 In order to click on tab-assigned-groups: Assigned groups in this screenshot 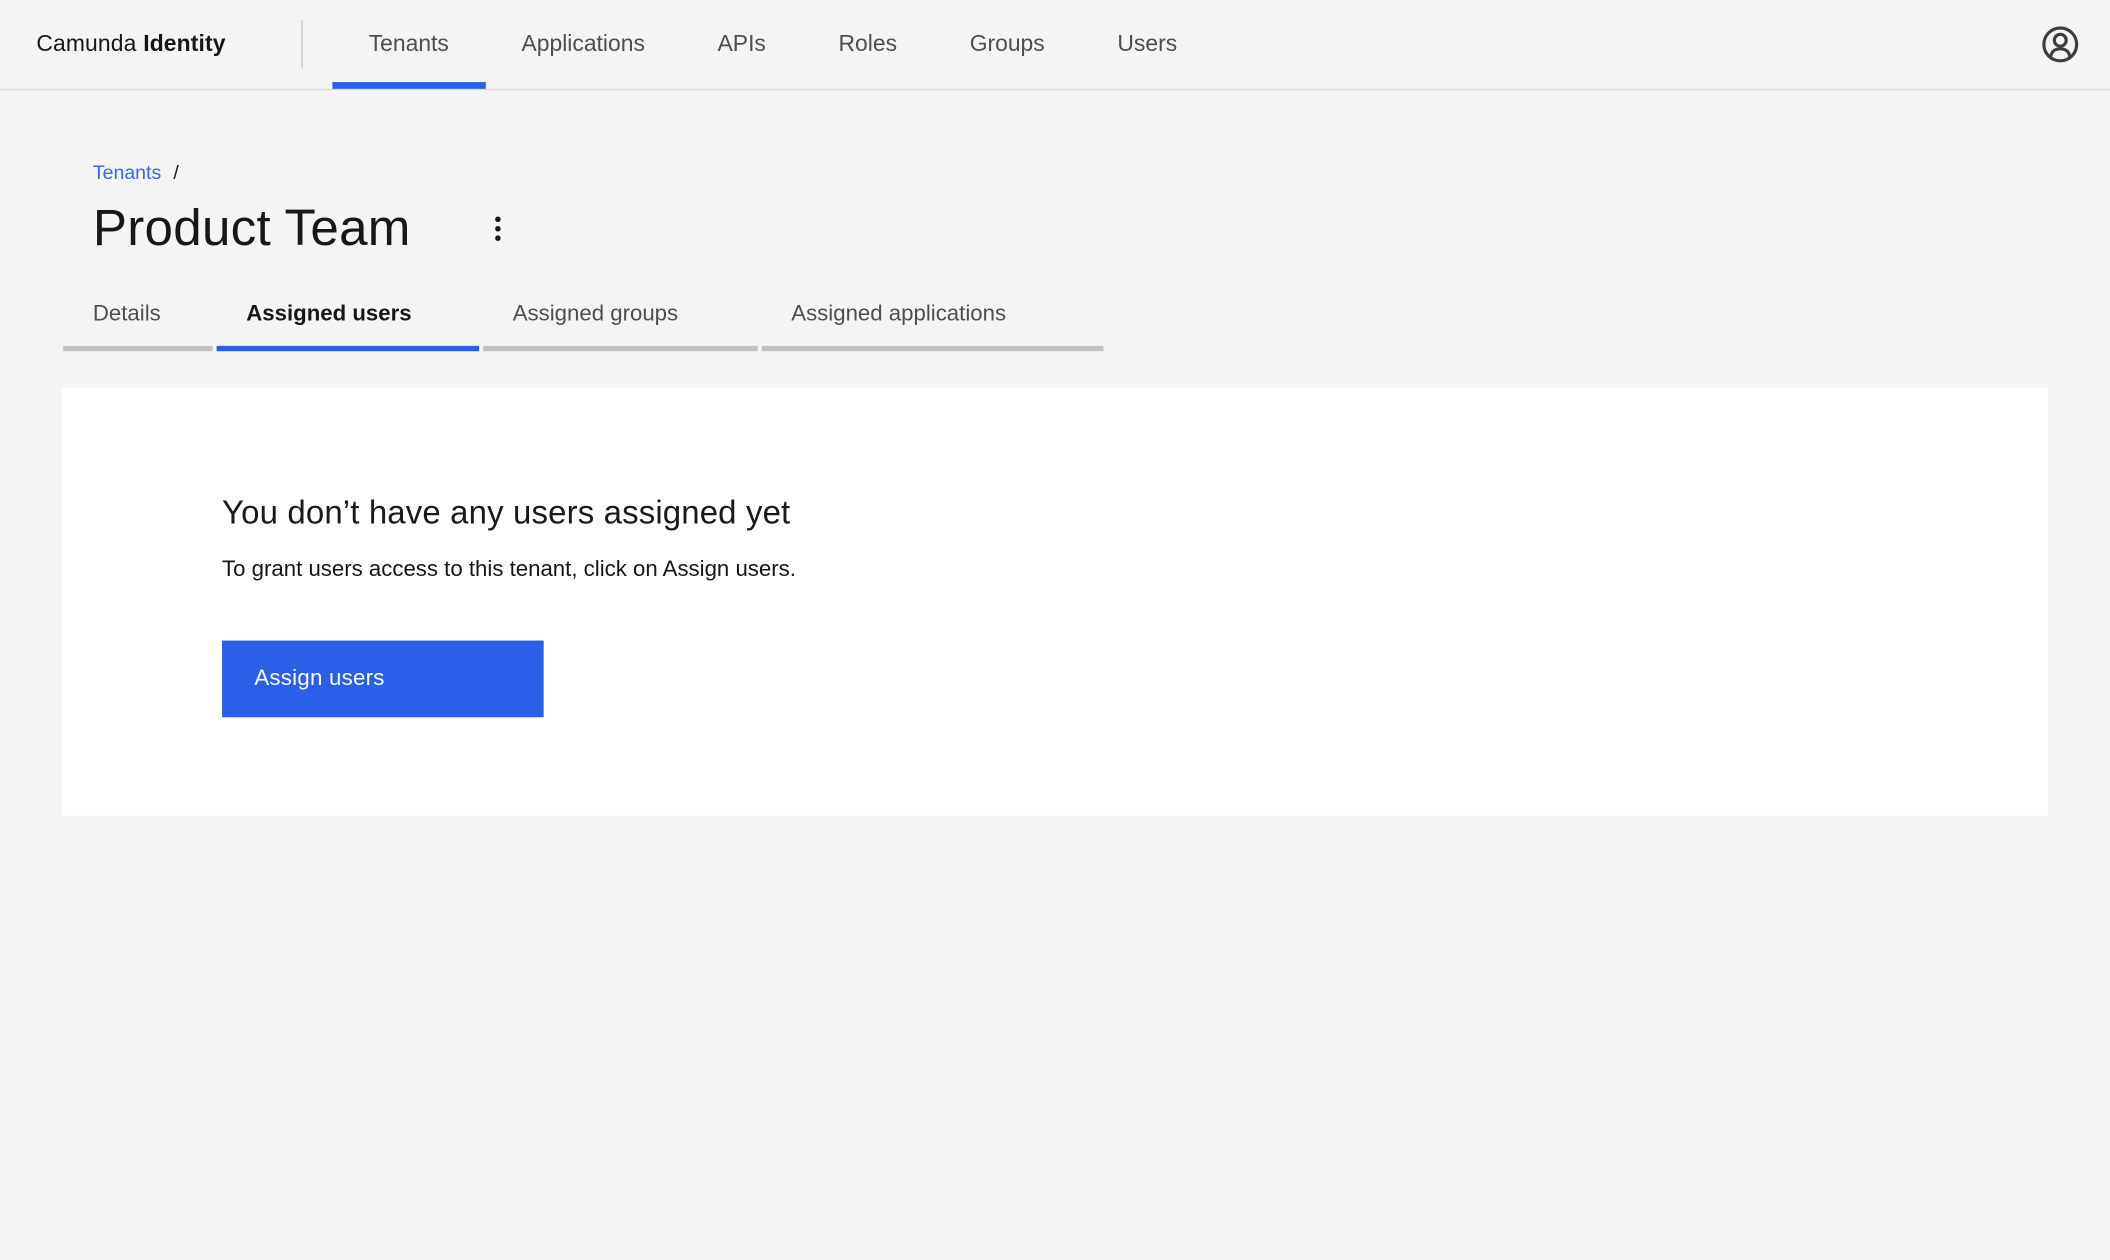, I will do `click(620, 318)`.